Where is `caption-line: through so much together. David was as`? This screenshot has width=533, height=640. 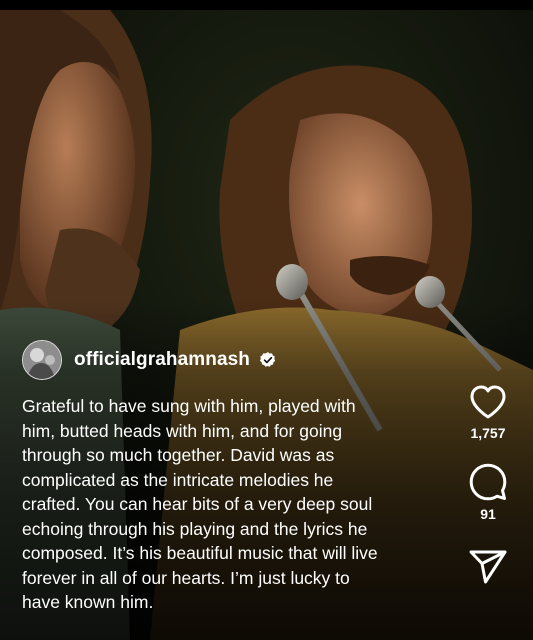 caption-line: through so much together. David was as is located at coordinates (178, 455).